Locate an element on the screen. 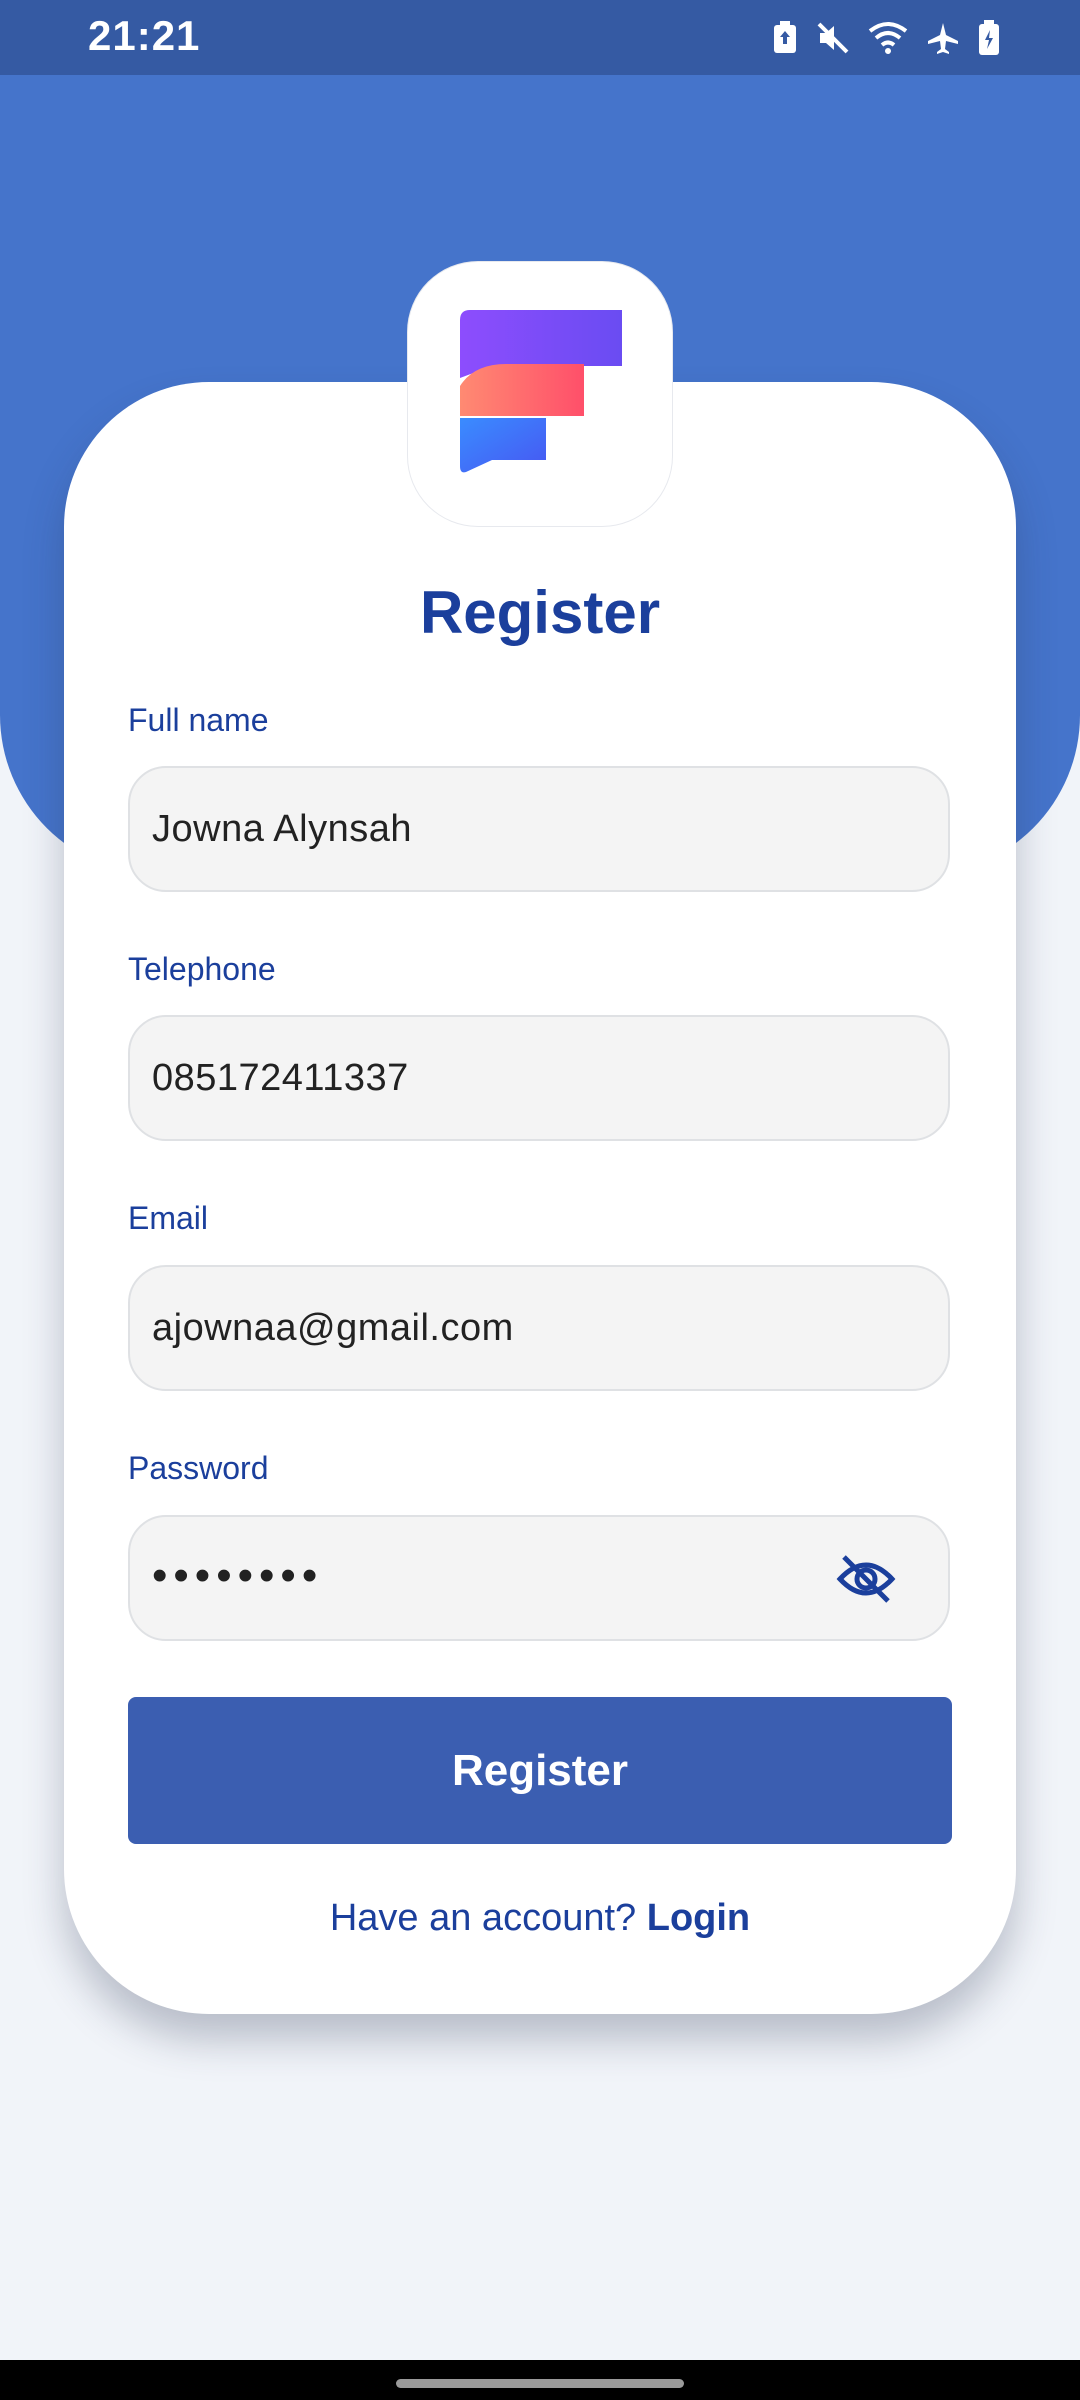 The height and width of the screenshot is (2400, 1080). password-label: Password is located at coordinates (198, 1468).